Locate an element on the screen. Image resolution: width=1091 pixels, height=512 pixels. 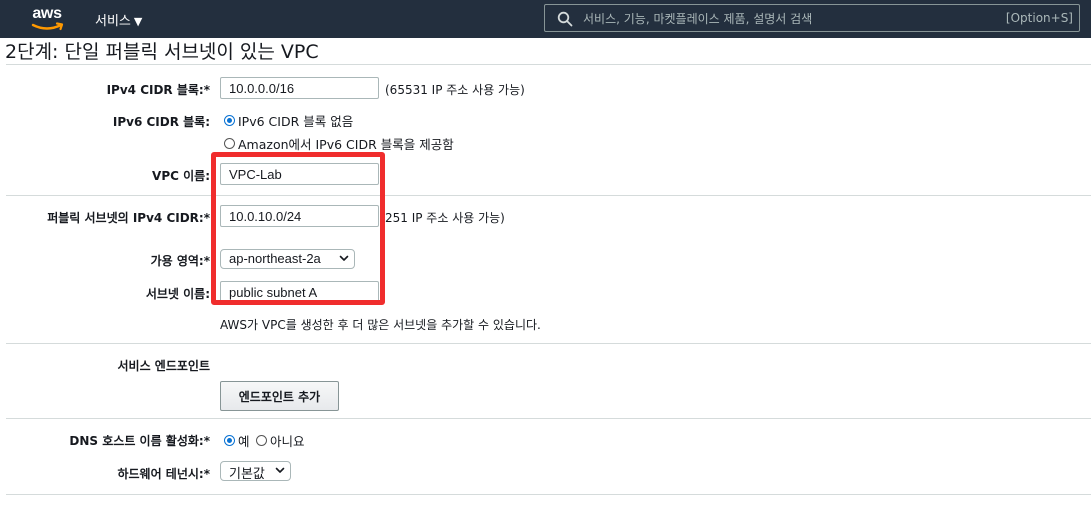
availability-zone-select: ap-northeast-2a is located at coordinates (287, 259).